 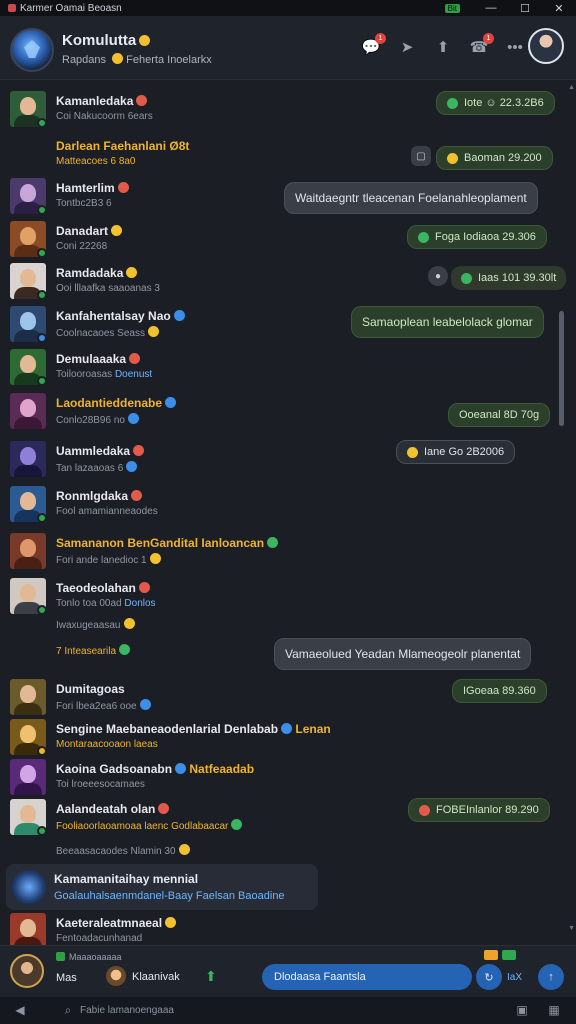 I want to click on status-badge: Bit, so click(x=452, y=8).